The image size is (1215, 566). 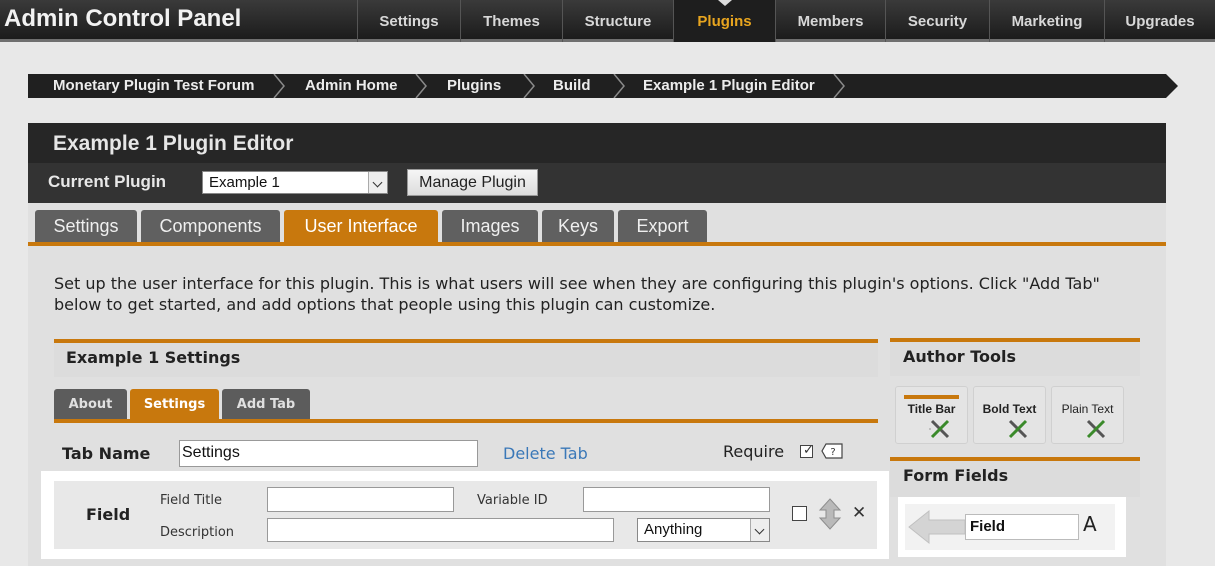 I want to click on nav-plugins-label: Plugins, so click(x=724, y=21).